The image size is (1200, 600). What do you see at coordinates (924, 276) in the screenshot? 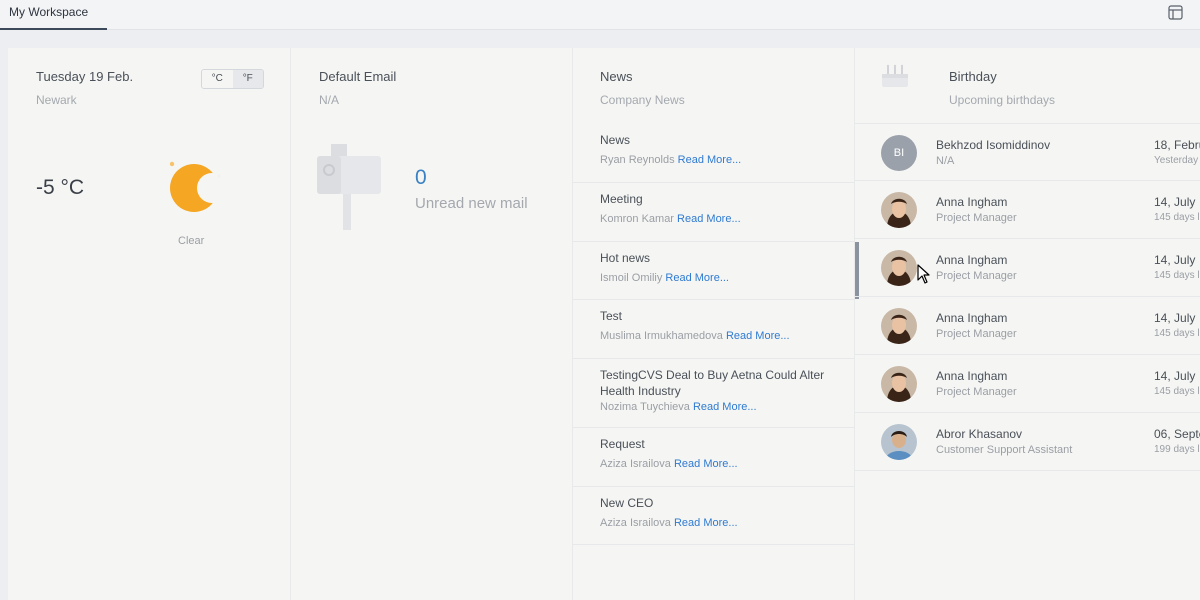
I see `mouse-cursor-icon` at bounding box center [924, 276].